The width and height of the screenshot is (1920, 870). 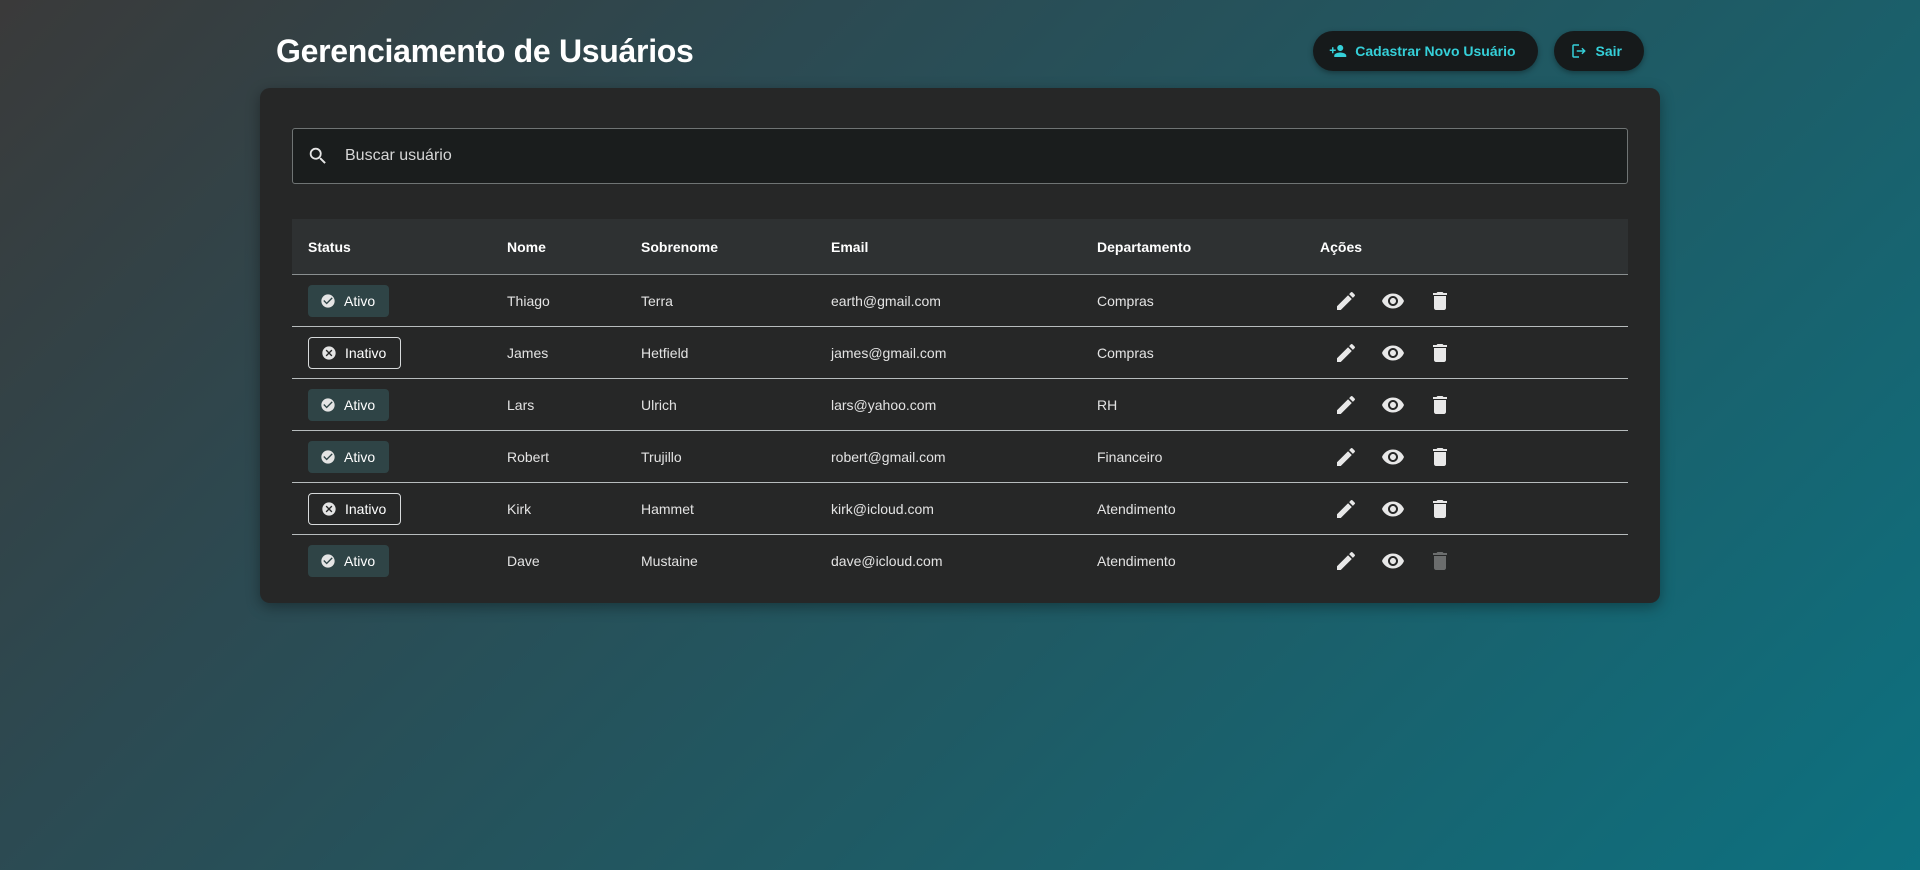 I want to click on email-cell: kirk@icloud.com, so click(x=882, y=508).